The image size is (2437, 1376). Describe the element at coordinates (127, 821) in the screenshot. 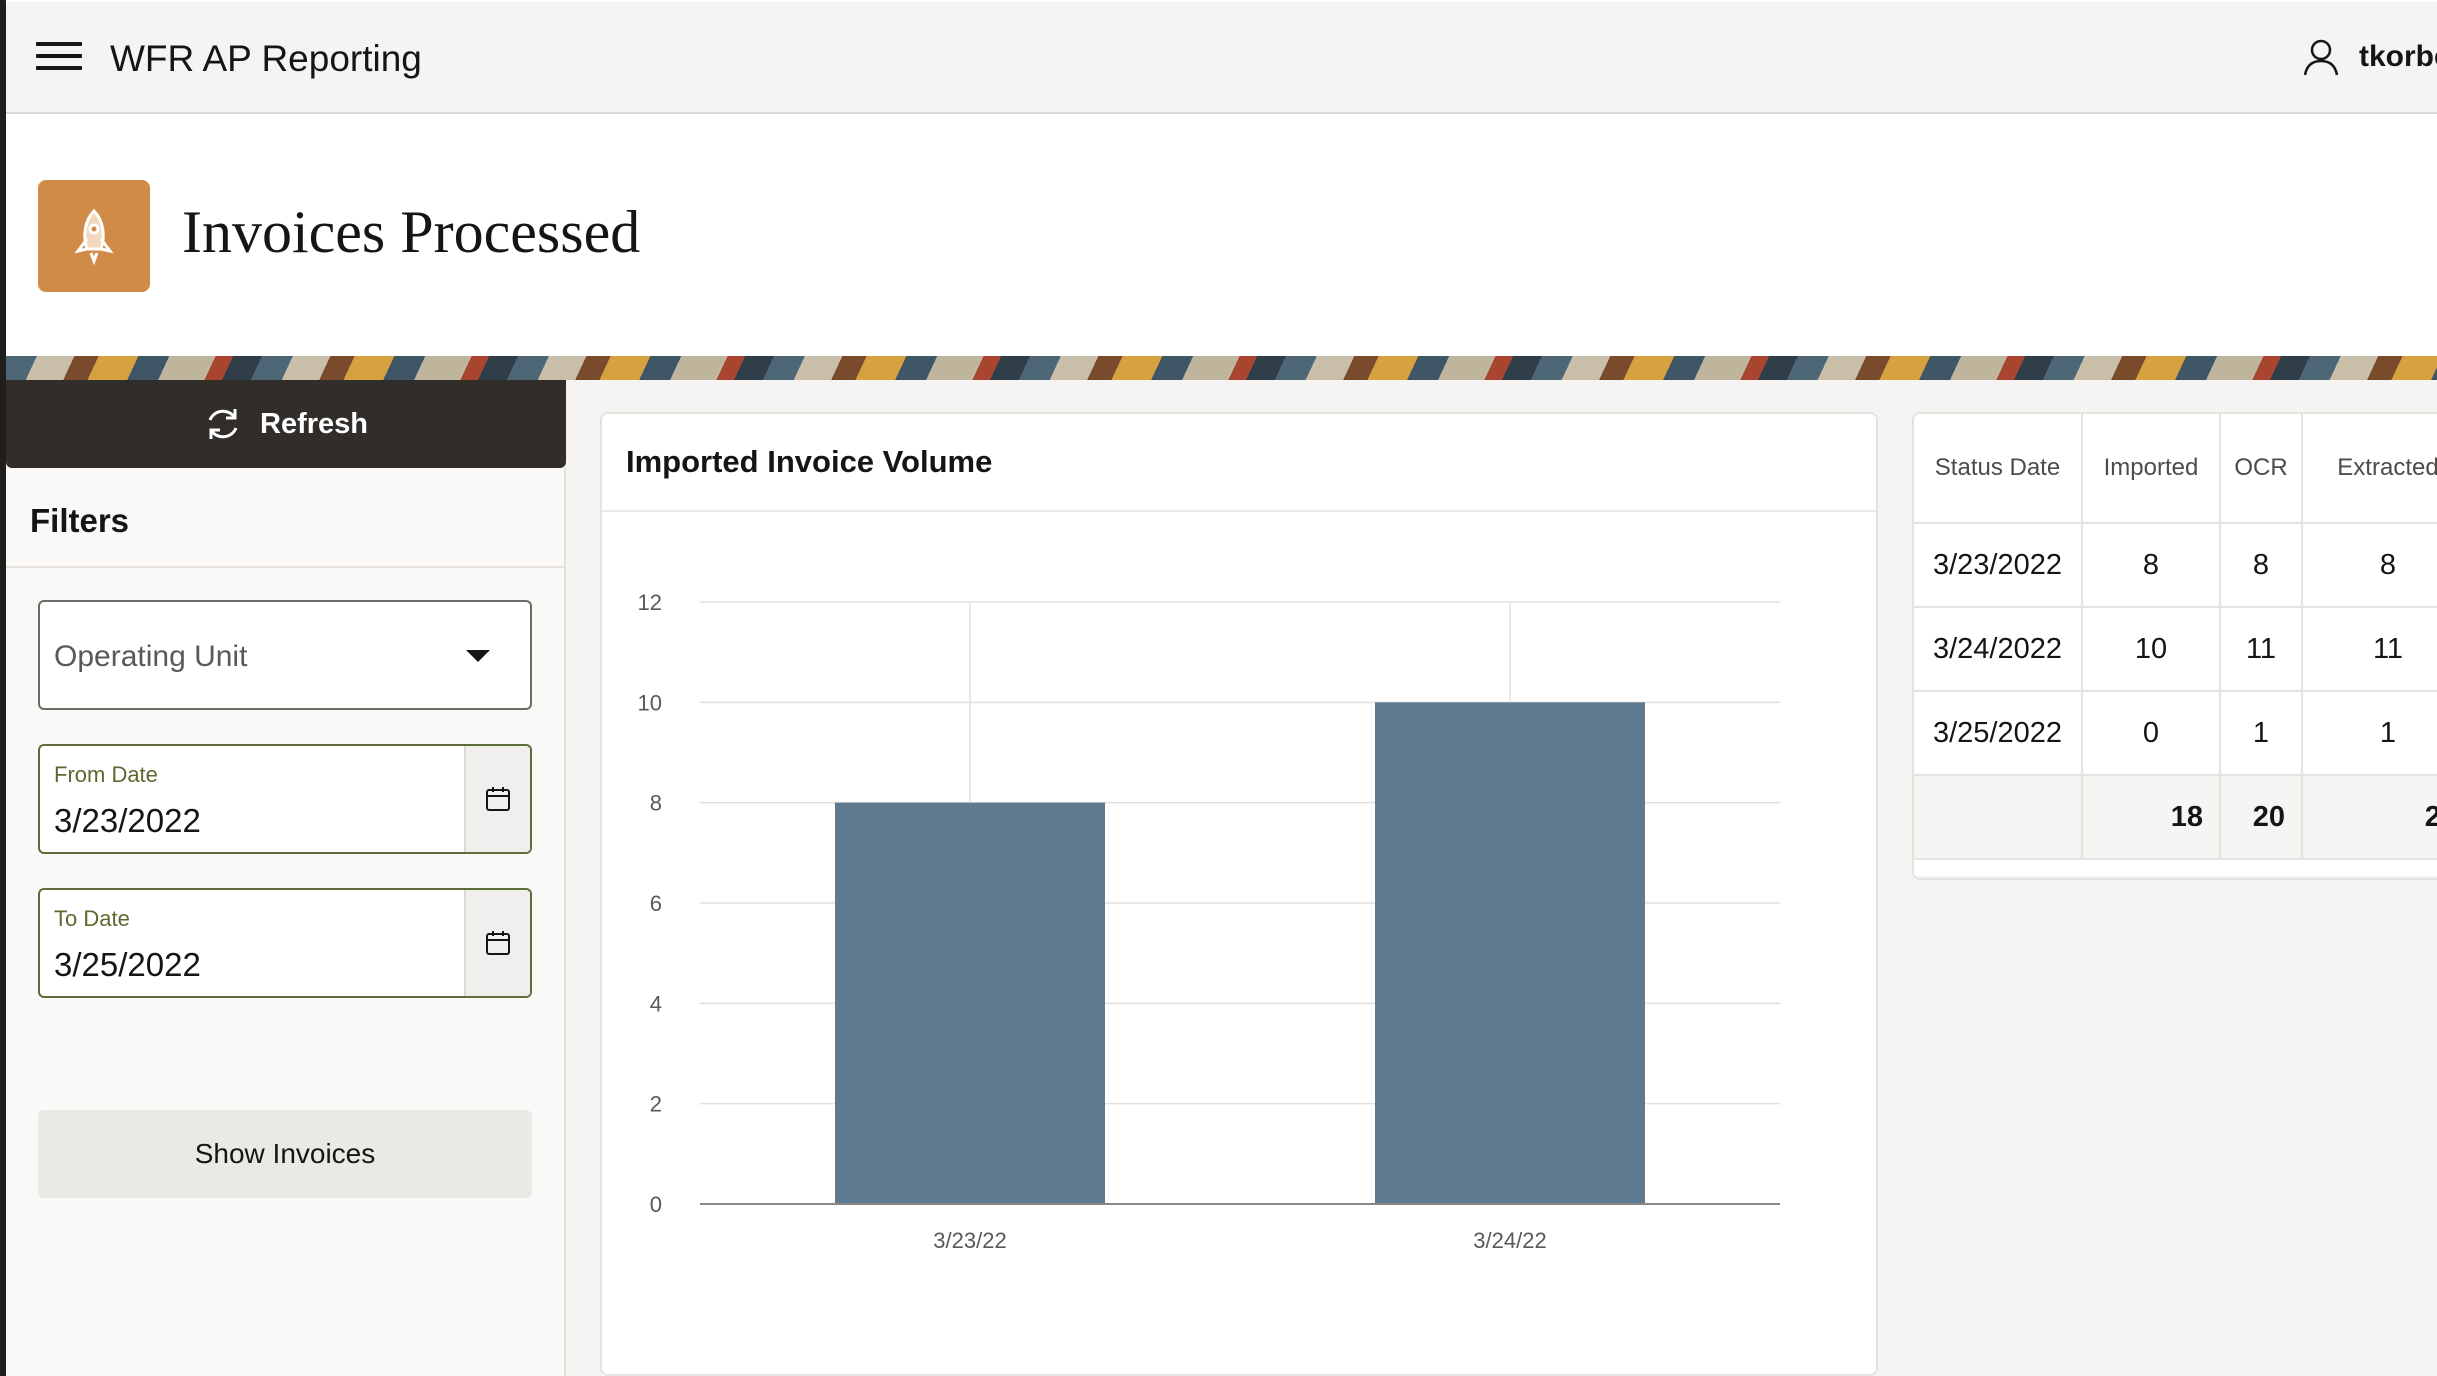

I see `from-date-input: 3/23/2022` at that location.